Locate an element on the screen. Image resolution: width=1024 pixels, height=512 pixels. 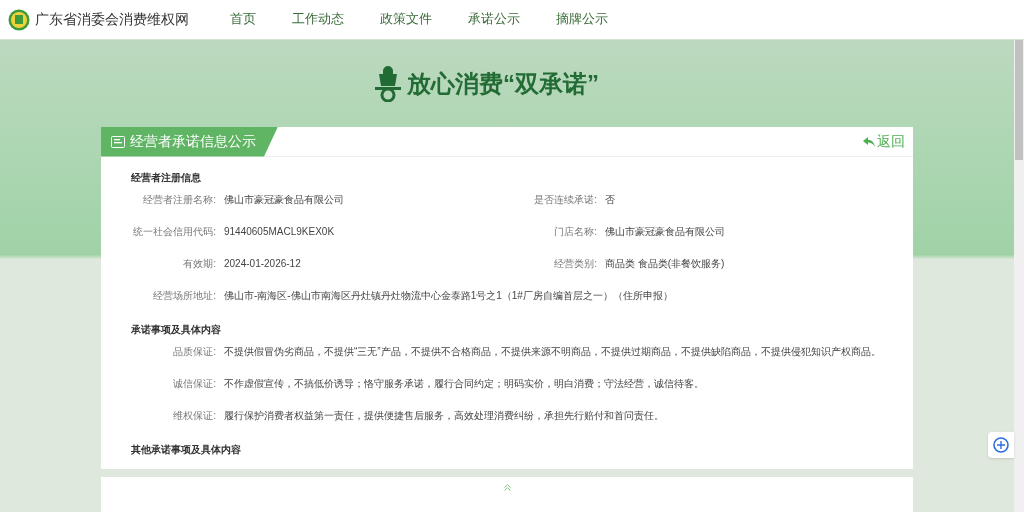
section-heading: 承诺事项及具体内容 is located at coordinates (176, 329).